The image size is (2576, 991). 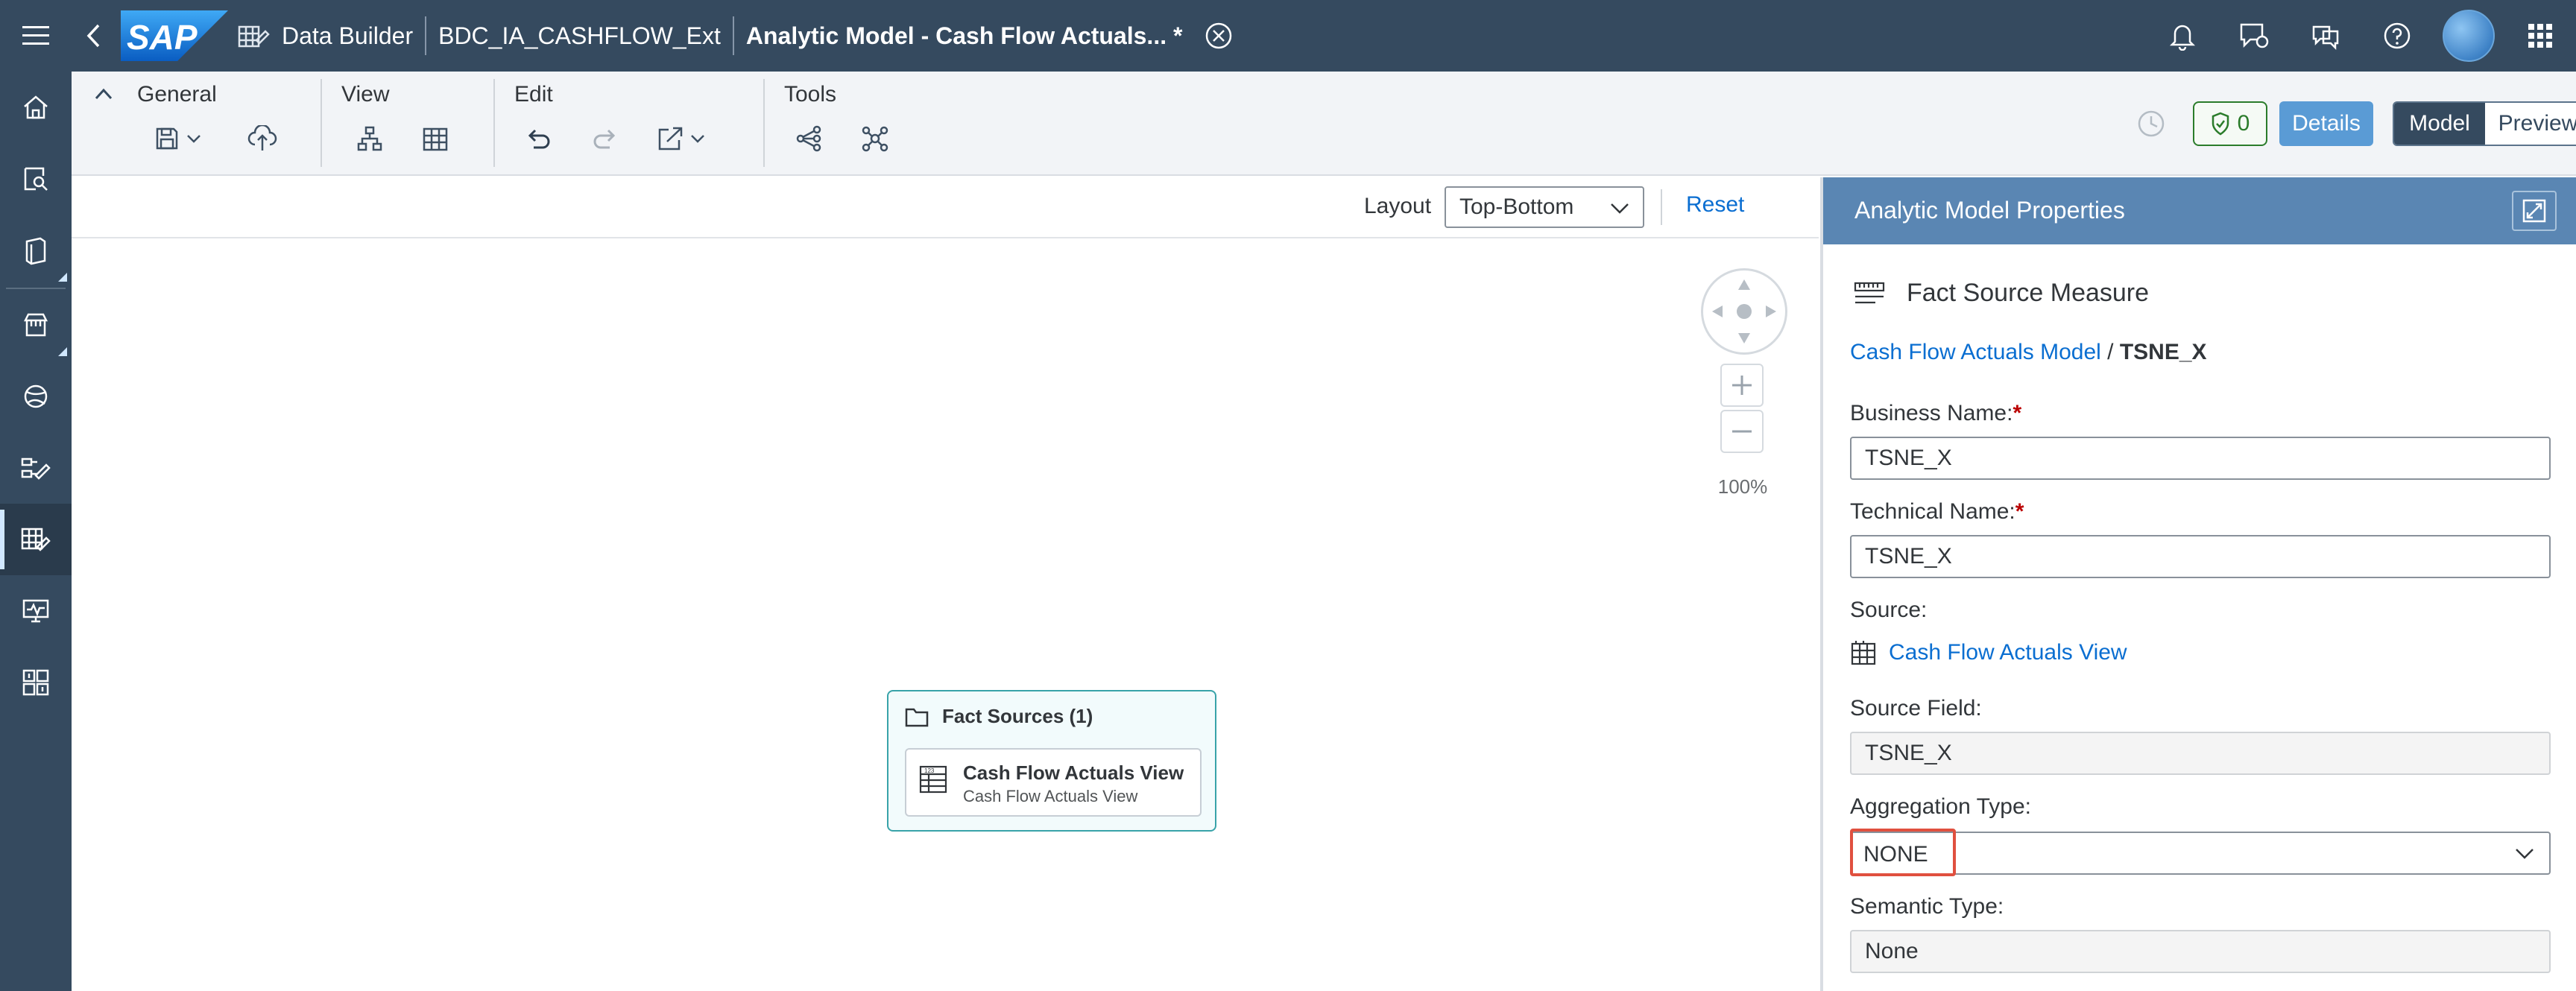 What do you see at coordinates (2200, 458) in the screenshot?
I see `business-name-input: TSNE_X` at bounding box center [2200, 458].